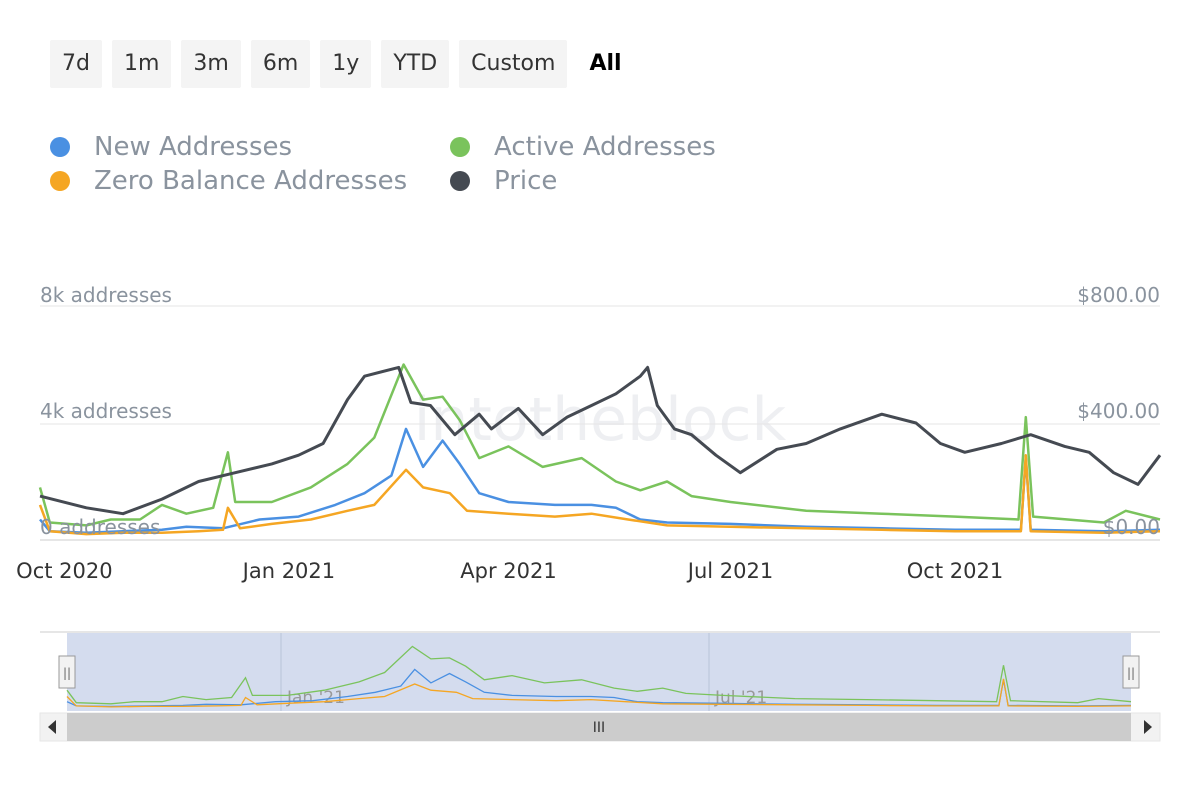 This screenshot has height=800, width=1200. I want to click on range-all-button: All, so click(605, 64).